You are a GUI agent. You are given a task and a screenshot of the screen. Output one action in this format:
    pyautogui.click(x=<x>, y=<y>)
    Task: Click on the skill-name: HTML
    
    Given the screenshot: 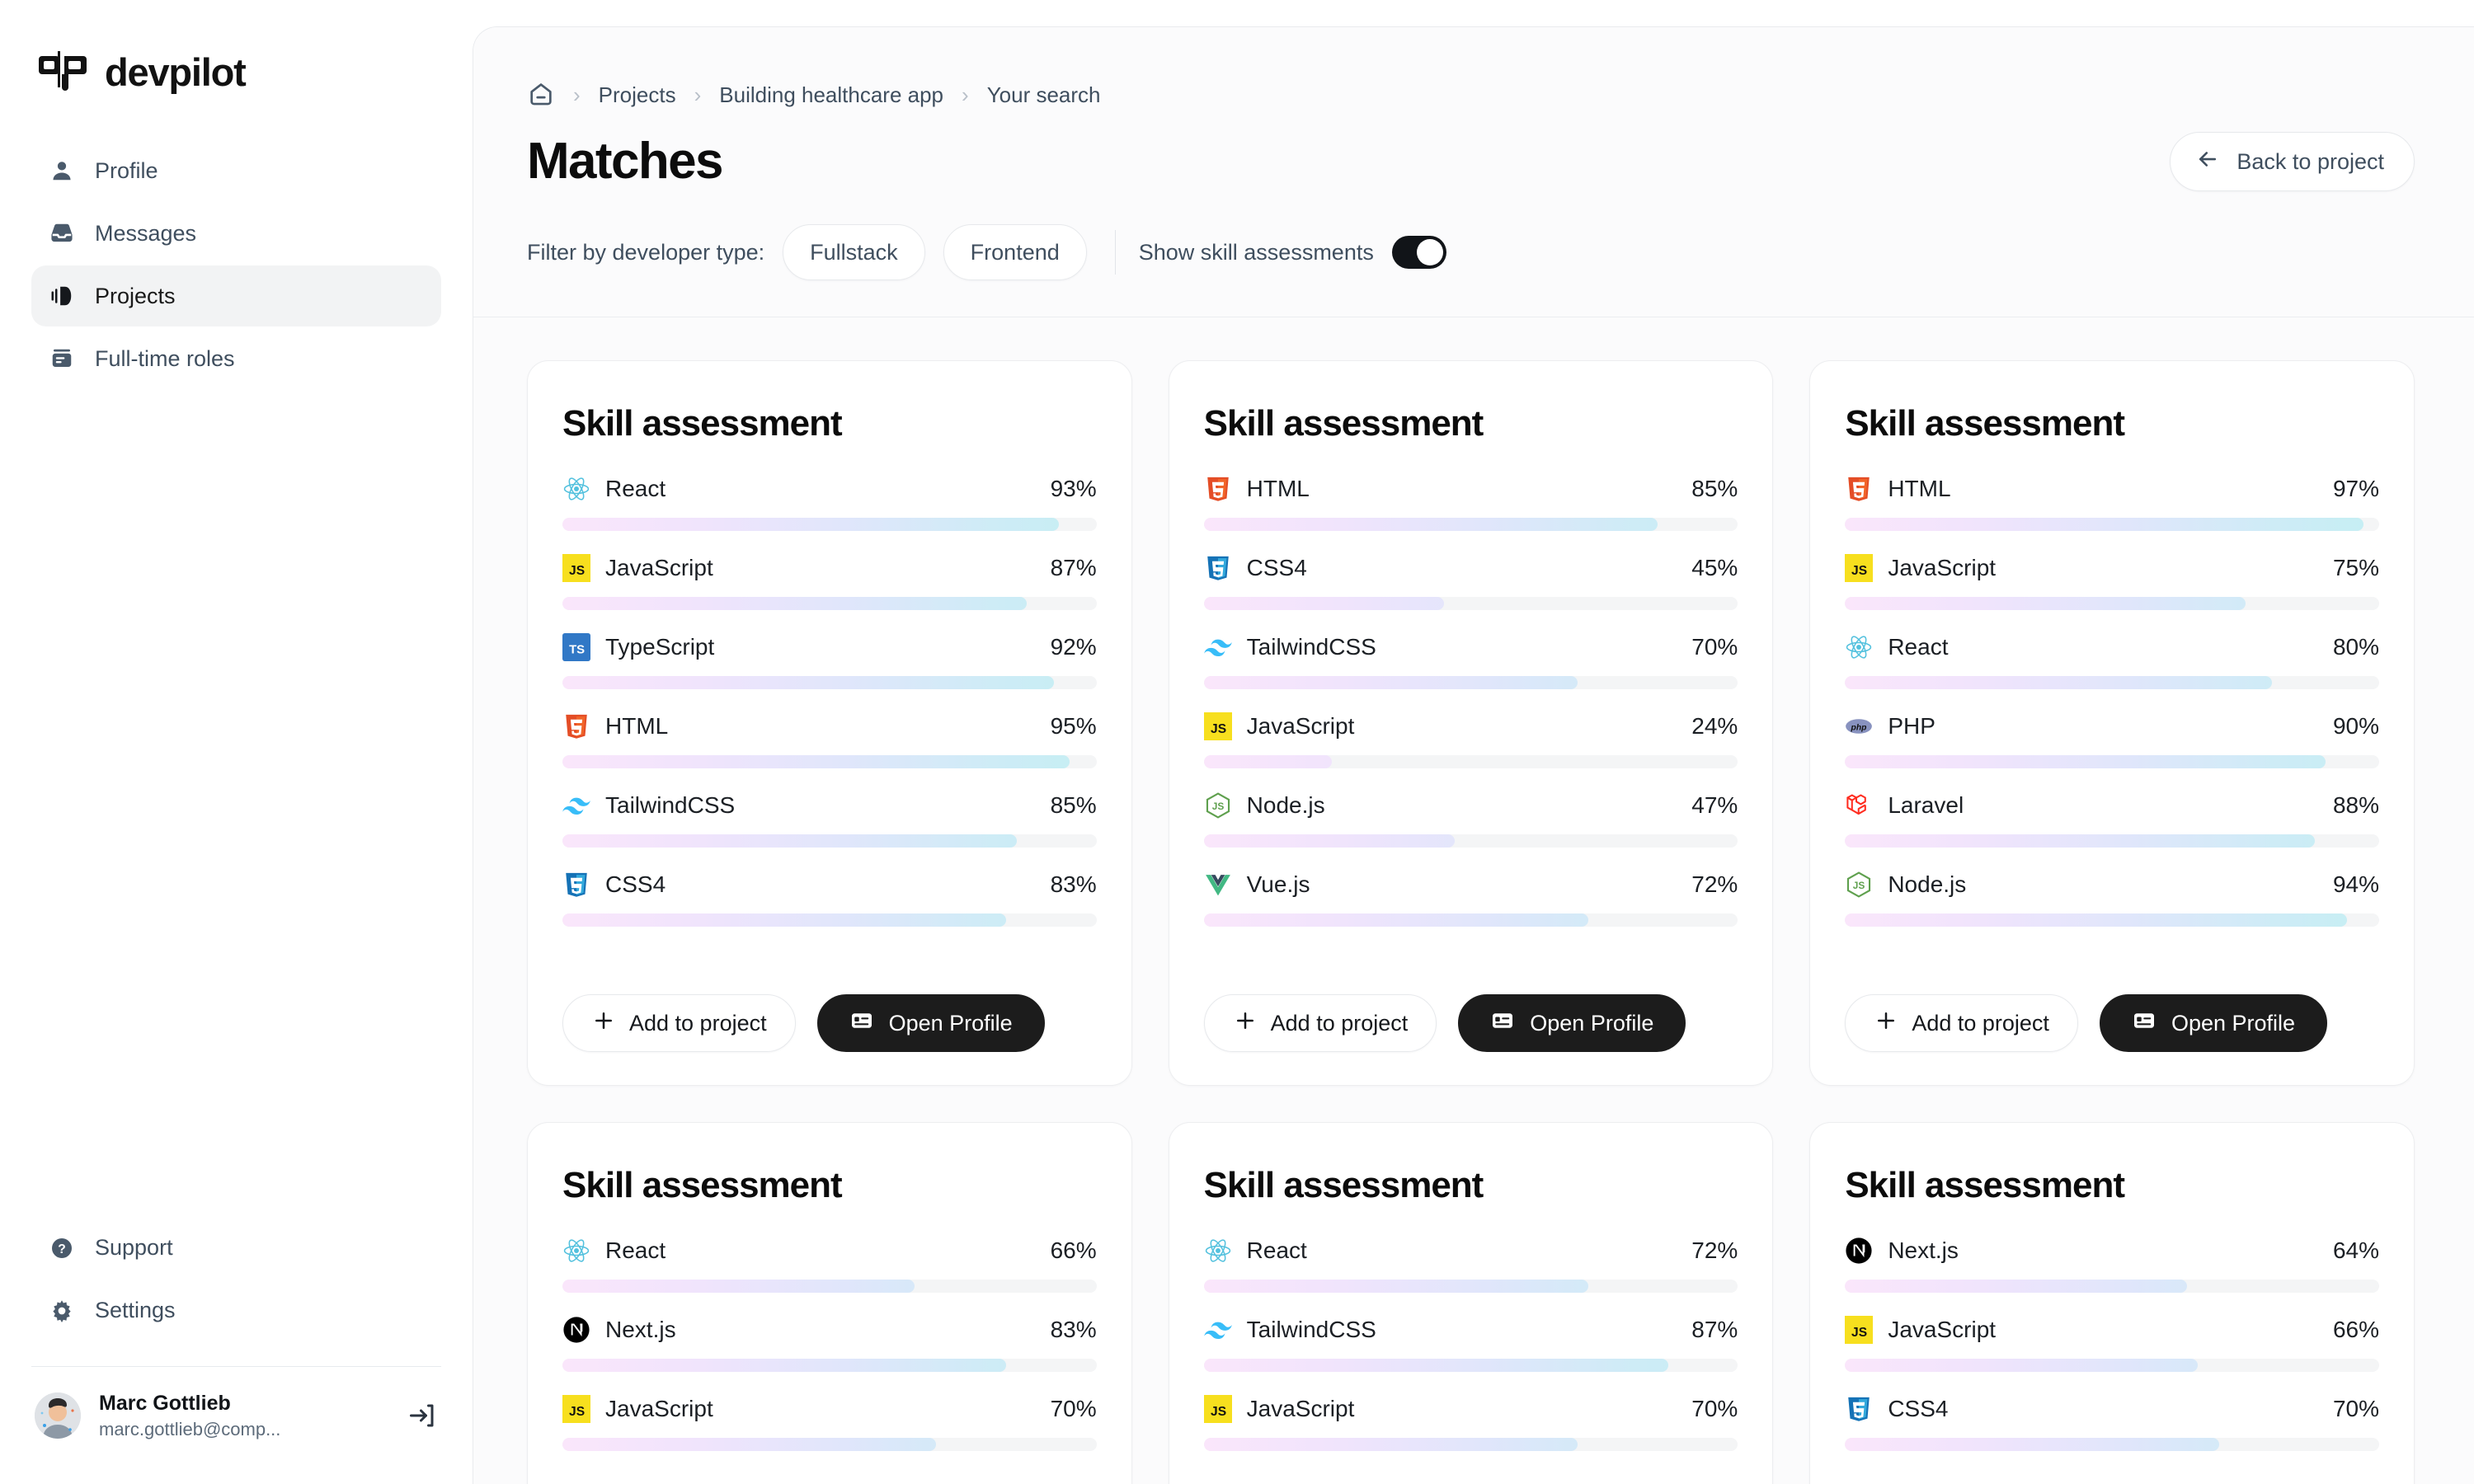 What is the action you would take?
    pyautogui.click(x=637, y=726)
    